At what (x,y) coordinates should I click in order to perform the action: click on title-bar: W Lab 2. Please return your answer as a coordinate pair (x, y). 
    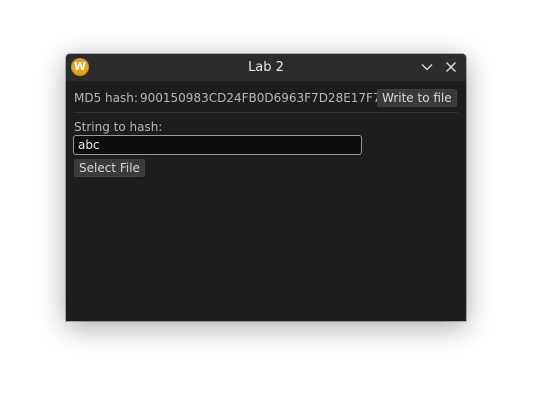
    Looking at the image, I should click on (266, 68).